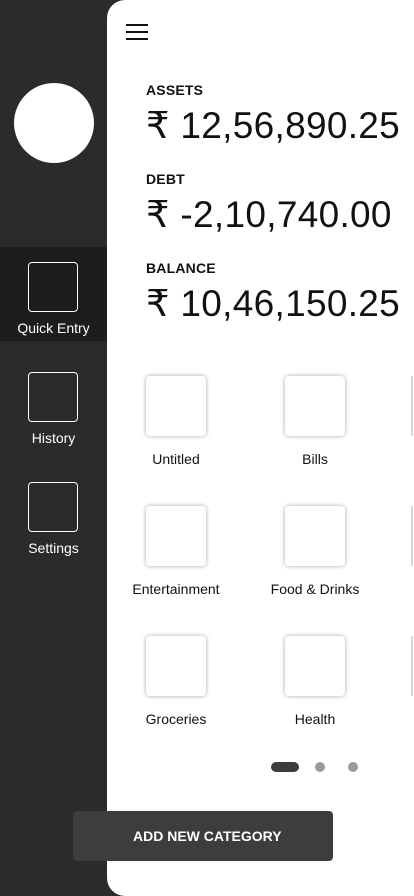 This screenshot has height=896, width=414. What do you see at coordinates (53, 328) in the screenshot?
I see `sidebar-item-label: Quick Entry` at bounding box center [53, 328].